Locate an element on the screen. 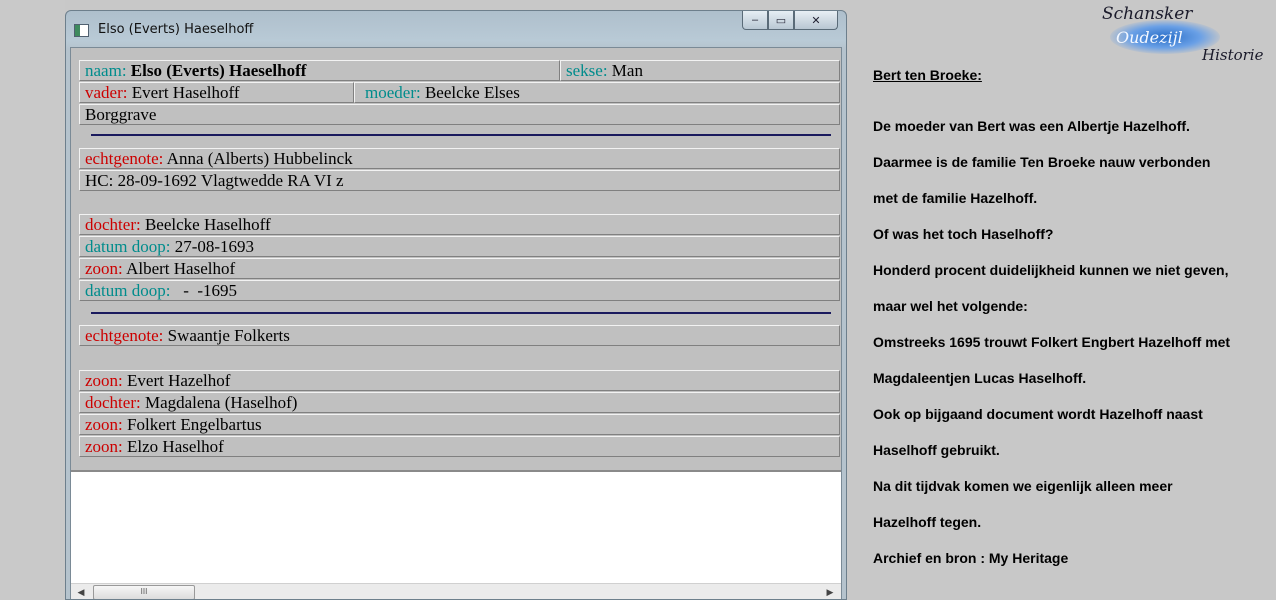 The image size is (1276, 600). child-1-label: dochter: is located at coordinates (113, 224).